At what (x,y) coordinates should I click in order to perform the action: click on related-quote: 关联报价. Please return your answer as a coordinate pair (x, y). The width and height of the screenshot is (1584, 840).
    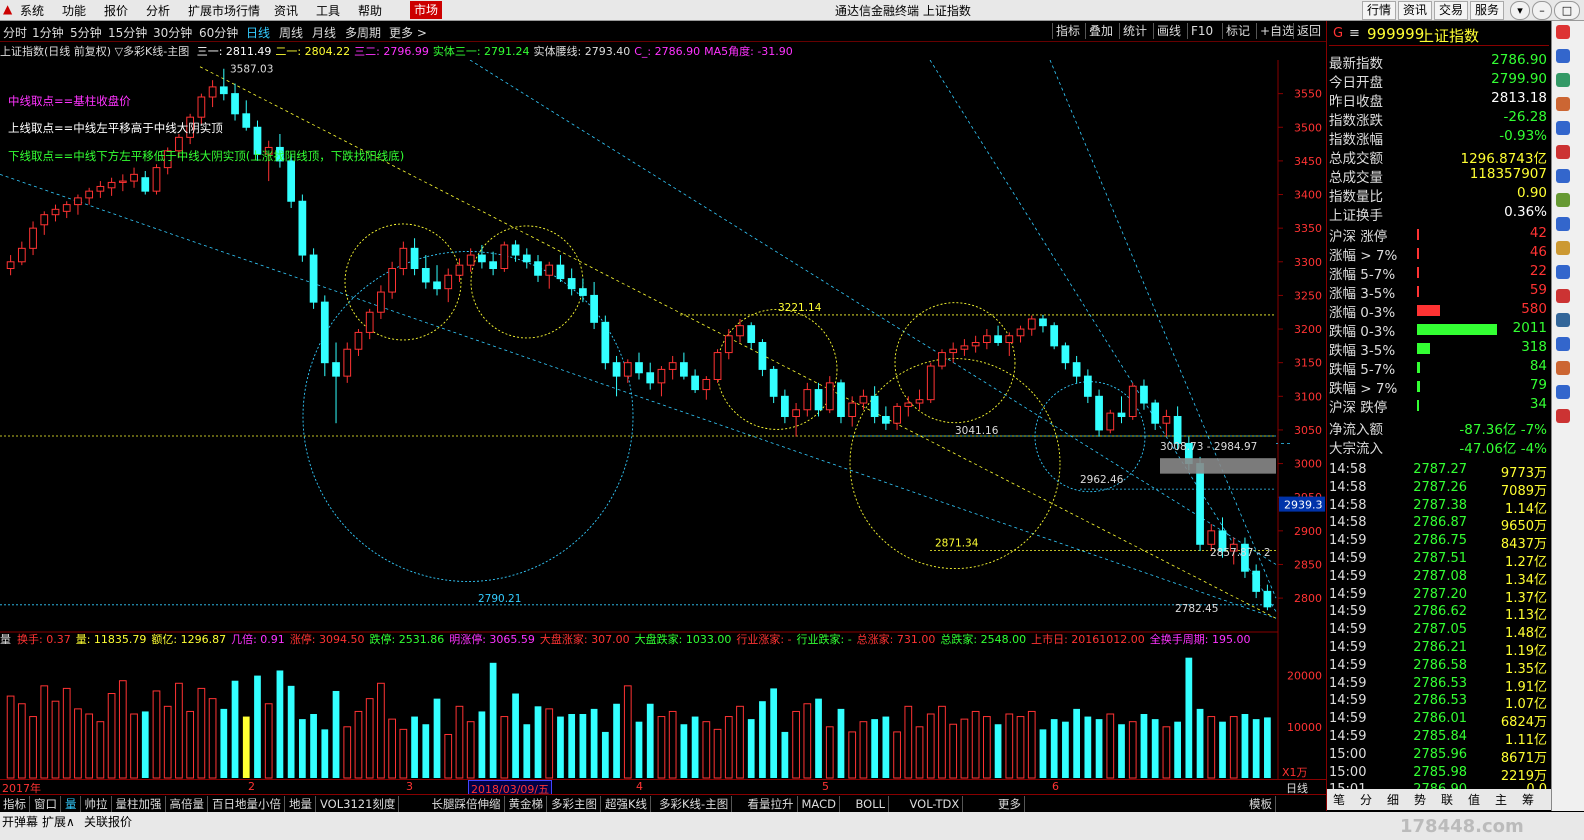
    Looking at the image, I should click on (108, 821).